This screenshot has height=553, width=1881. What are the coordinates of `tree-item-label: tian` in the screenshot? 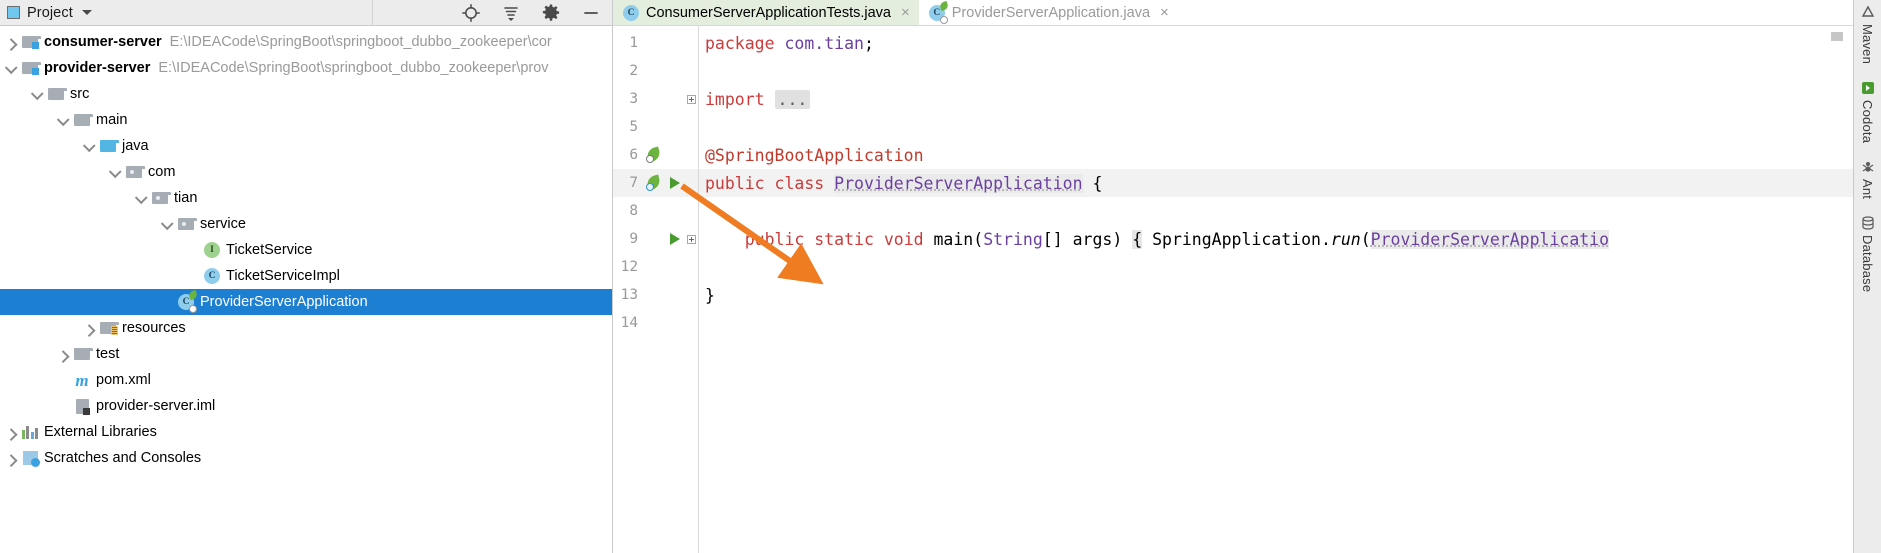 It's located at (186, 198).